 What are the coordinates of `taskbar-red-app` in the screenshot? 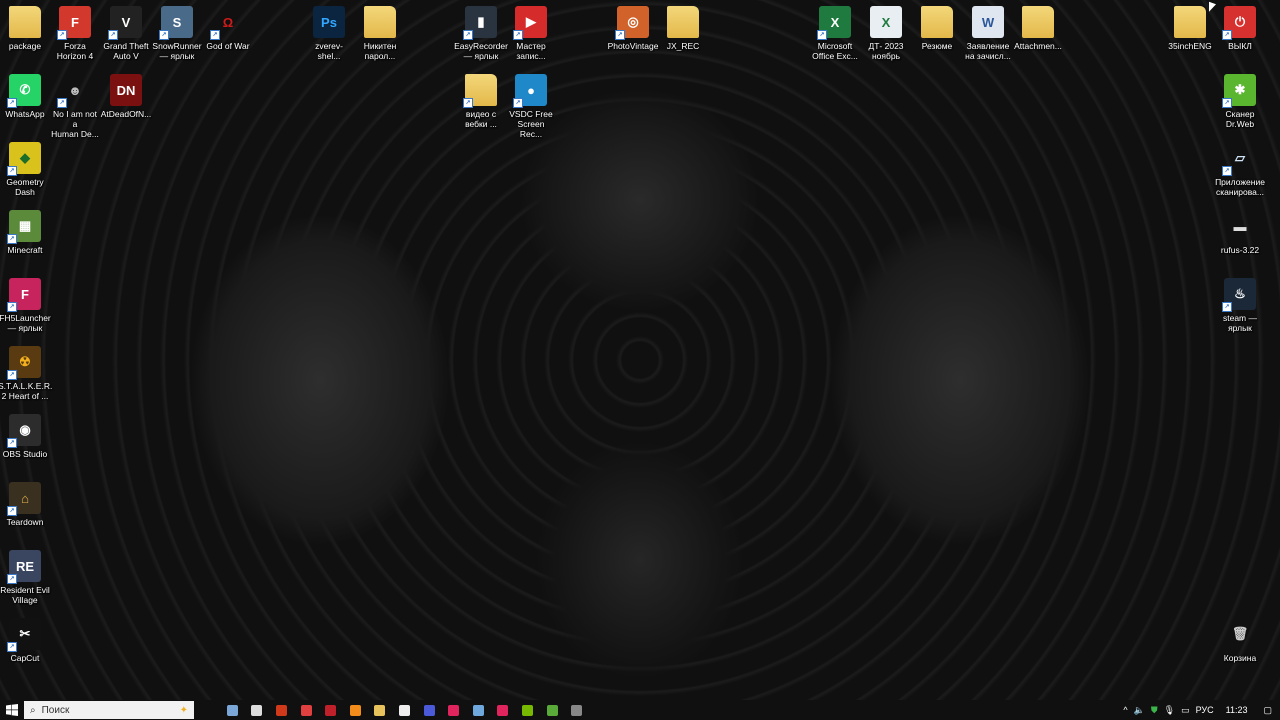 It's located at (503, 710).